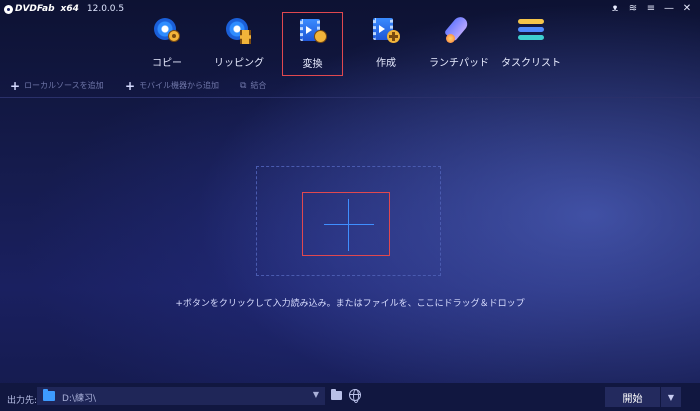 The width and height of the screenshot is (700, 411). I want to click on bottom-bar: 出力先: D:\練习\ ▼ 開始 ▼, so click(350, 397).